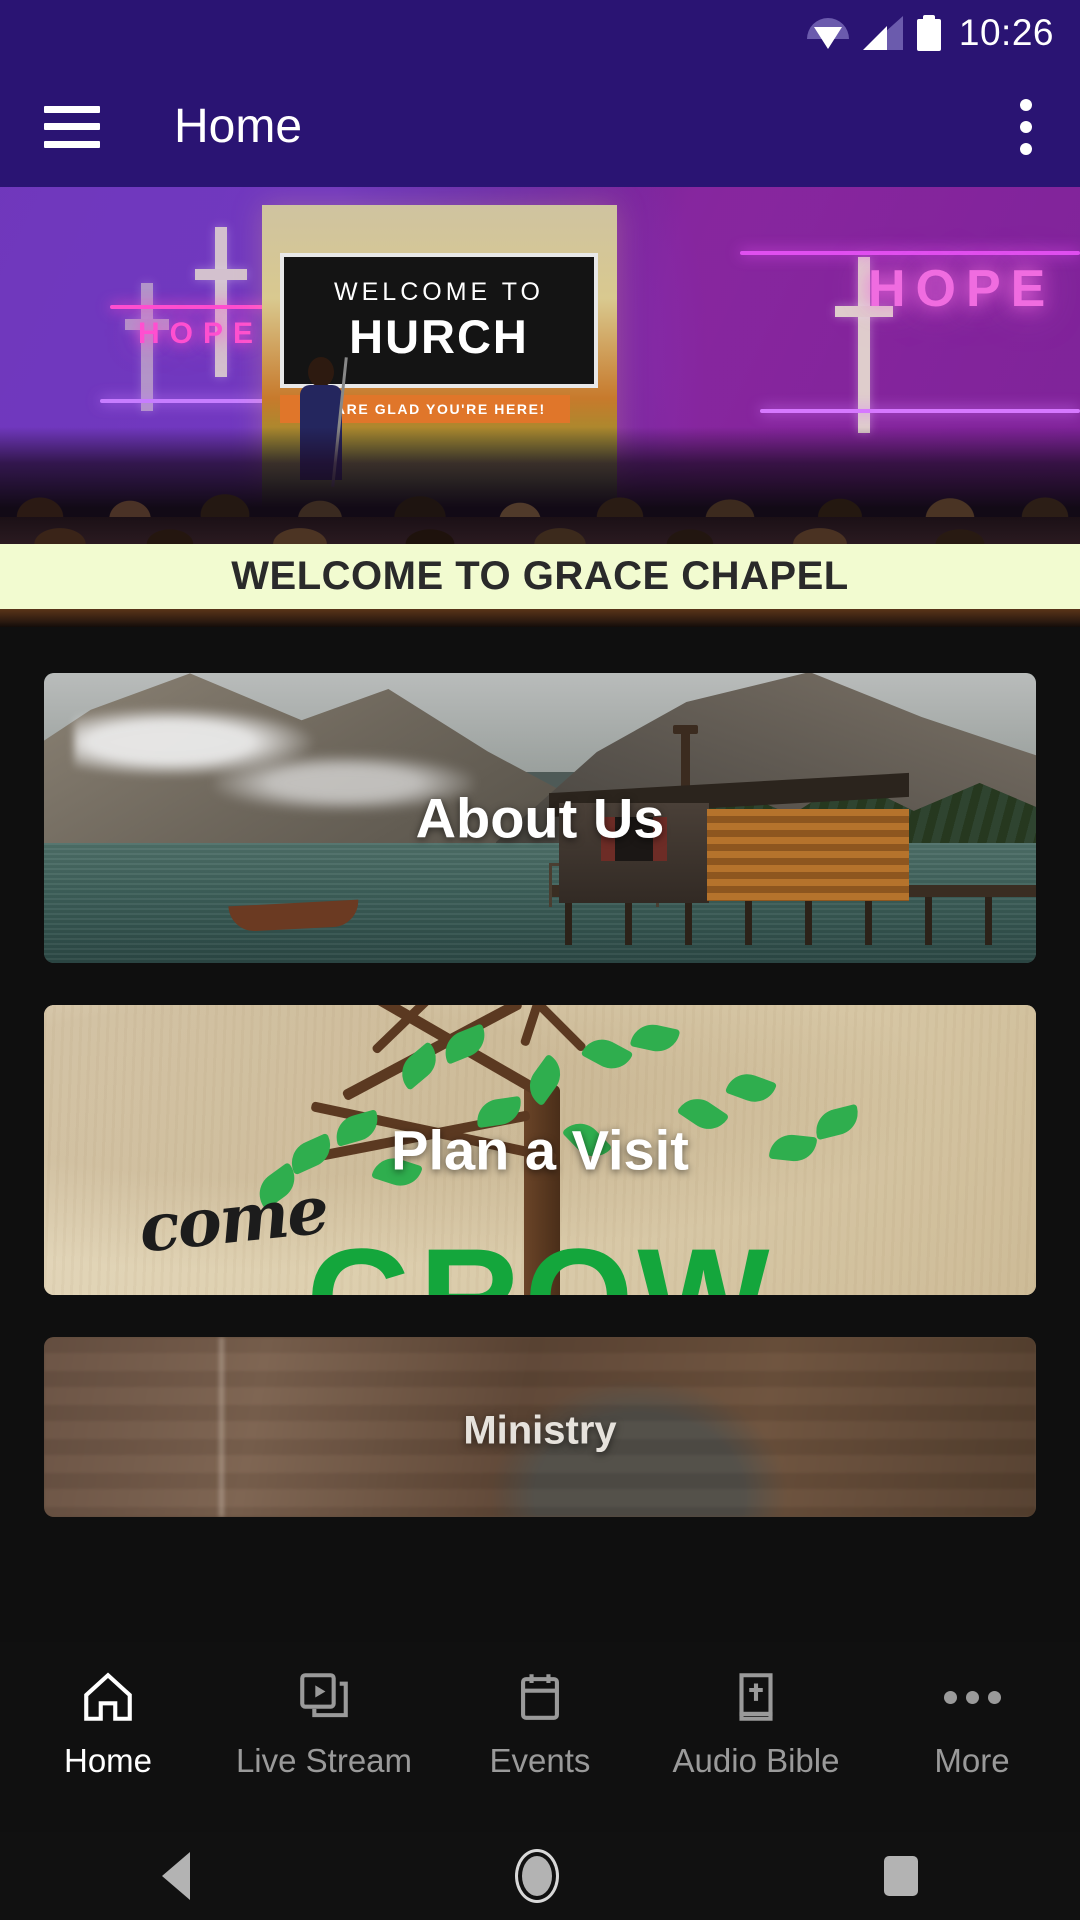  What do you see at coordinates (439, 291) in the screenshot?
I see `welcome-sign-line1: WELCOME TO` at bounding box center [439, 291].